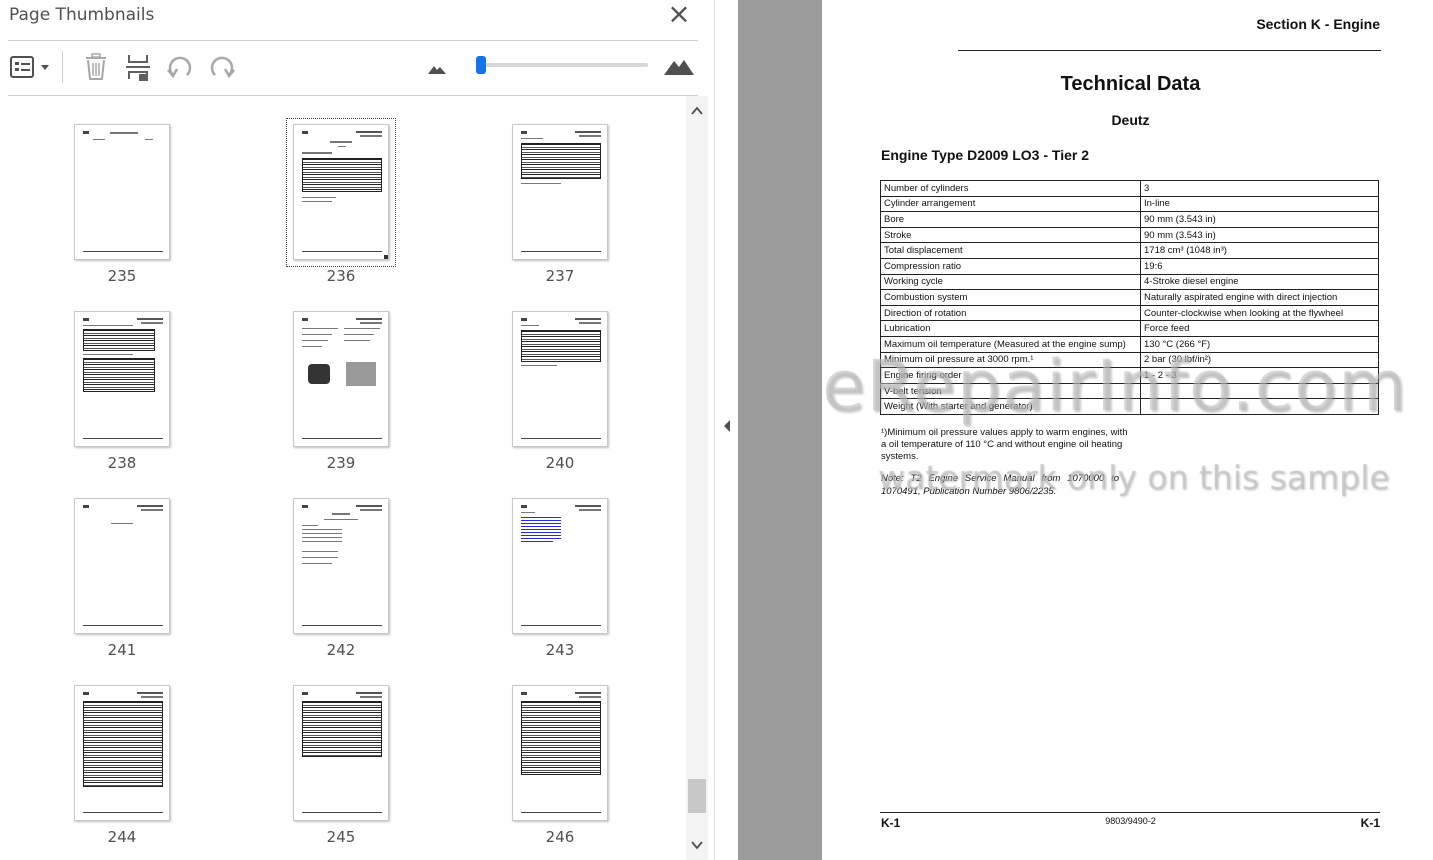 The width and height of the screenshot is (1433, 860). What do you see at coordinates (1318, 24) in the screenshot?
I see `section-header: Section K - Engine` at bounding box center [1318, 24].